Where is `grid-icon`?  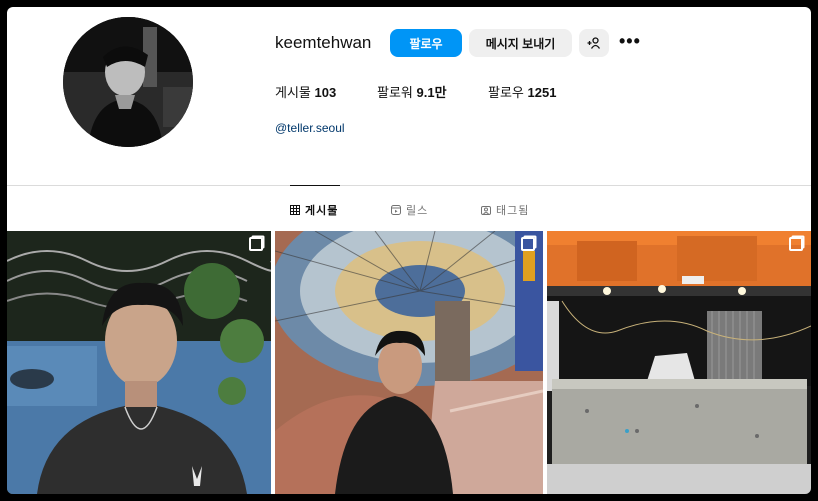
grid-icon is located at coordinates (295, 210).